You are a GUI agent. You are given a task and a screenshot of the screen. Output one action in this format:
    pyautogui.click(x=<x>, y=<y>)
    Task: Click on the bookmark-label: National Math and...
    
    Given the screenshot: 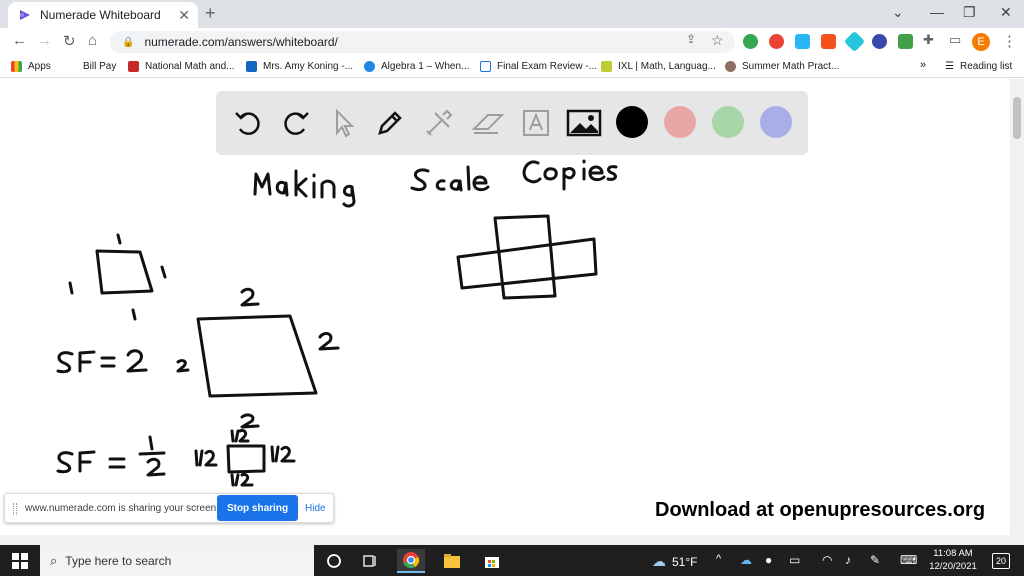 What is the action you would take?
    pyautogui.click(x=190, y=66)
    